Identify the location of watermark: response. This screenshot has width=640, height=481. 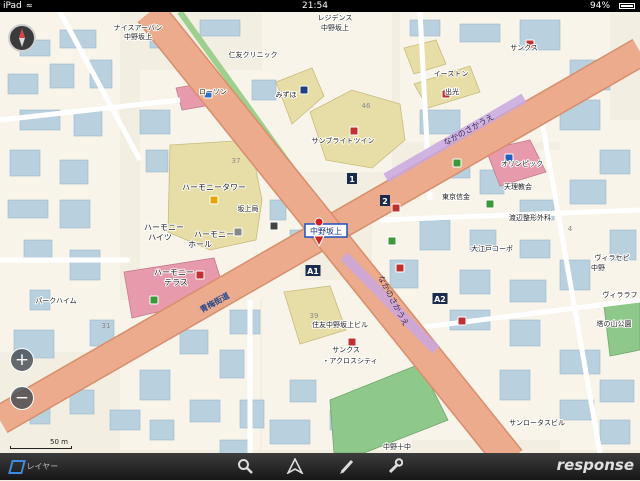
(581, 465).